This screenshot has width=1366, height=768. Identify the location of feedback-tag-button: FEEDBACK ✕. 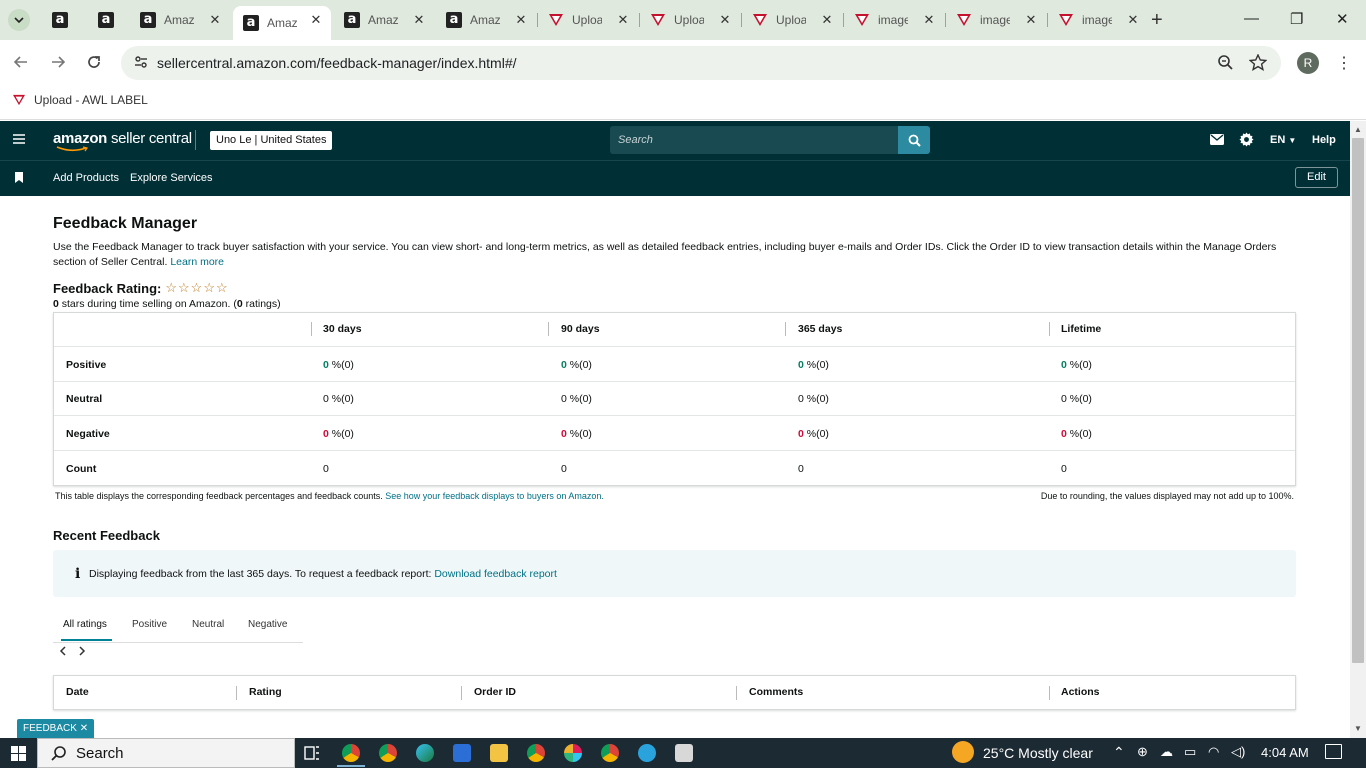
(56, 728).